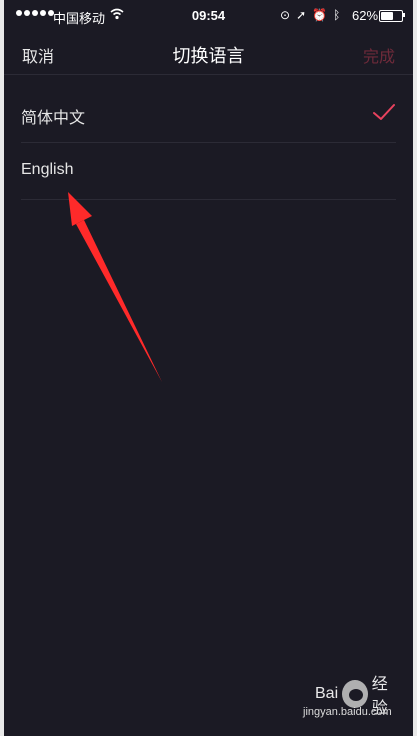  What do you see at coordinates (379, 55) in the screenshot?
I see `done-button: 完成` at bounding box center [379, 55].